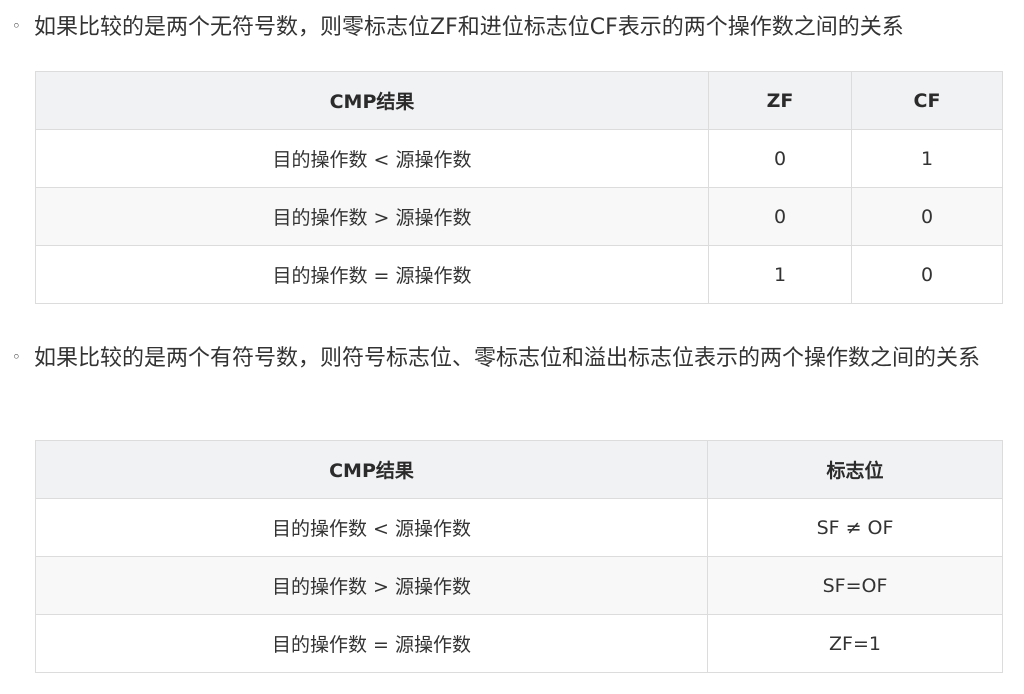 This screenshot has height=694, width=1024. Describe the element at coordinates (927, 158) in the screenshot. I see `cf-cell: 1` at that location.